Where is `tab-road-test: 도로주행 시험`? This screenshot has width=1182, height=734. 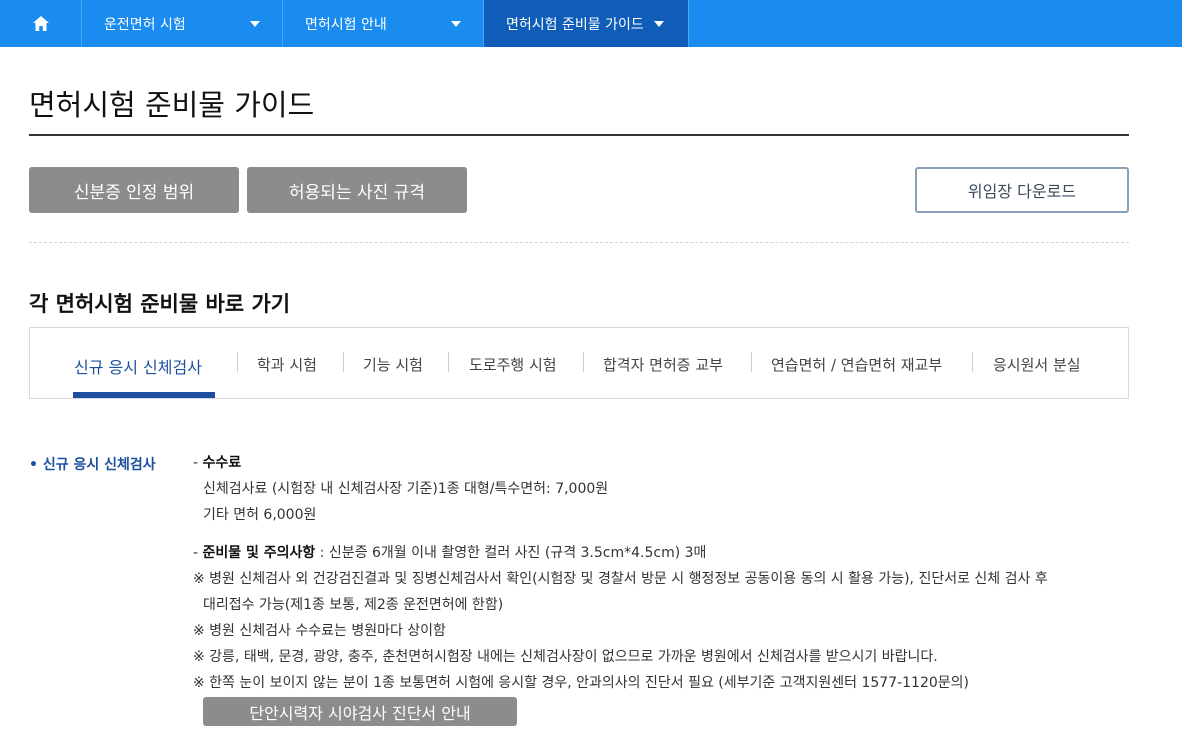
tab-road-test: 도로주행 시험 is located at coordinates (513, 364).